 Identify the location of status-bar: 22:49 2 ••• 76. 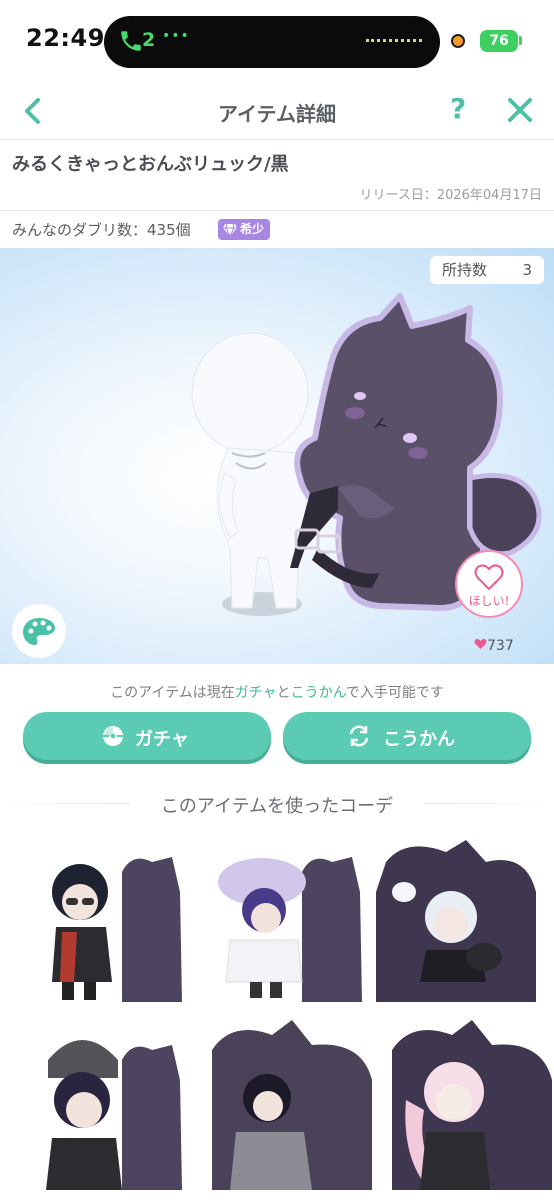
(277, 41).